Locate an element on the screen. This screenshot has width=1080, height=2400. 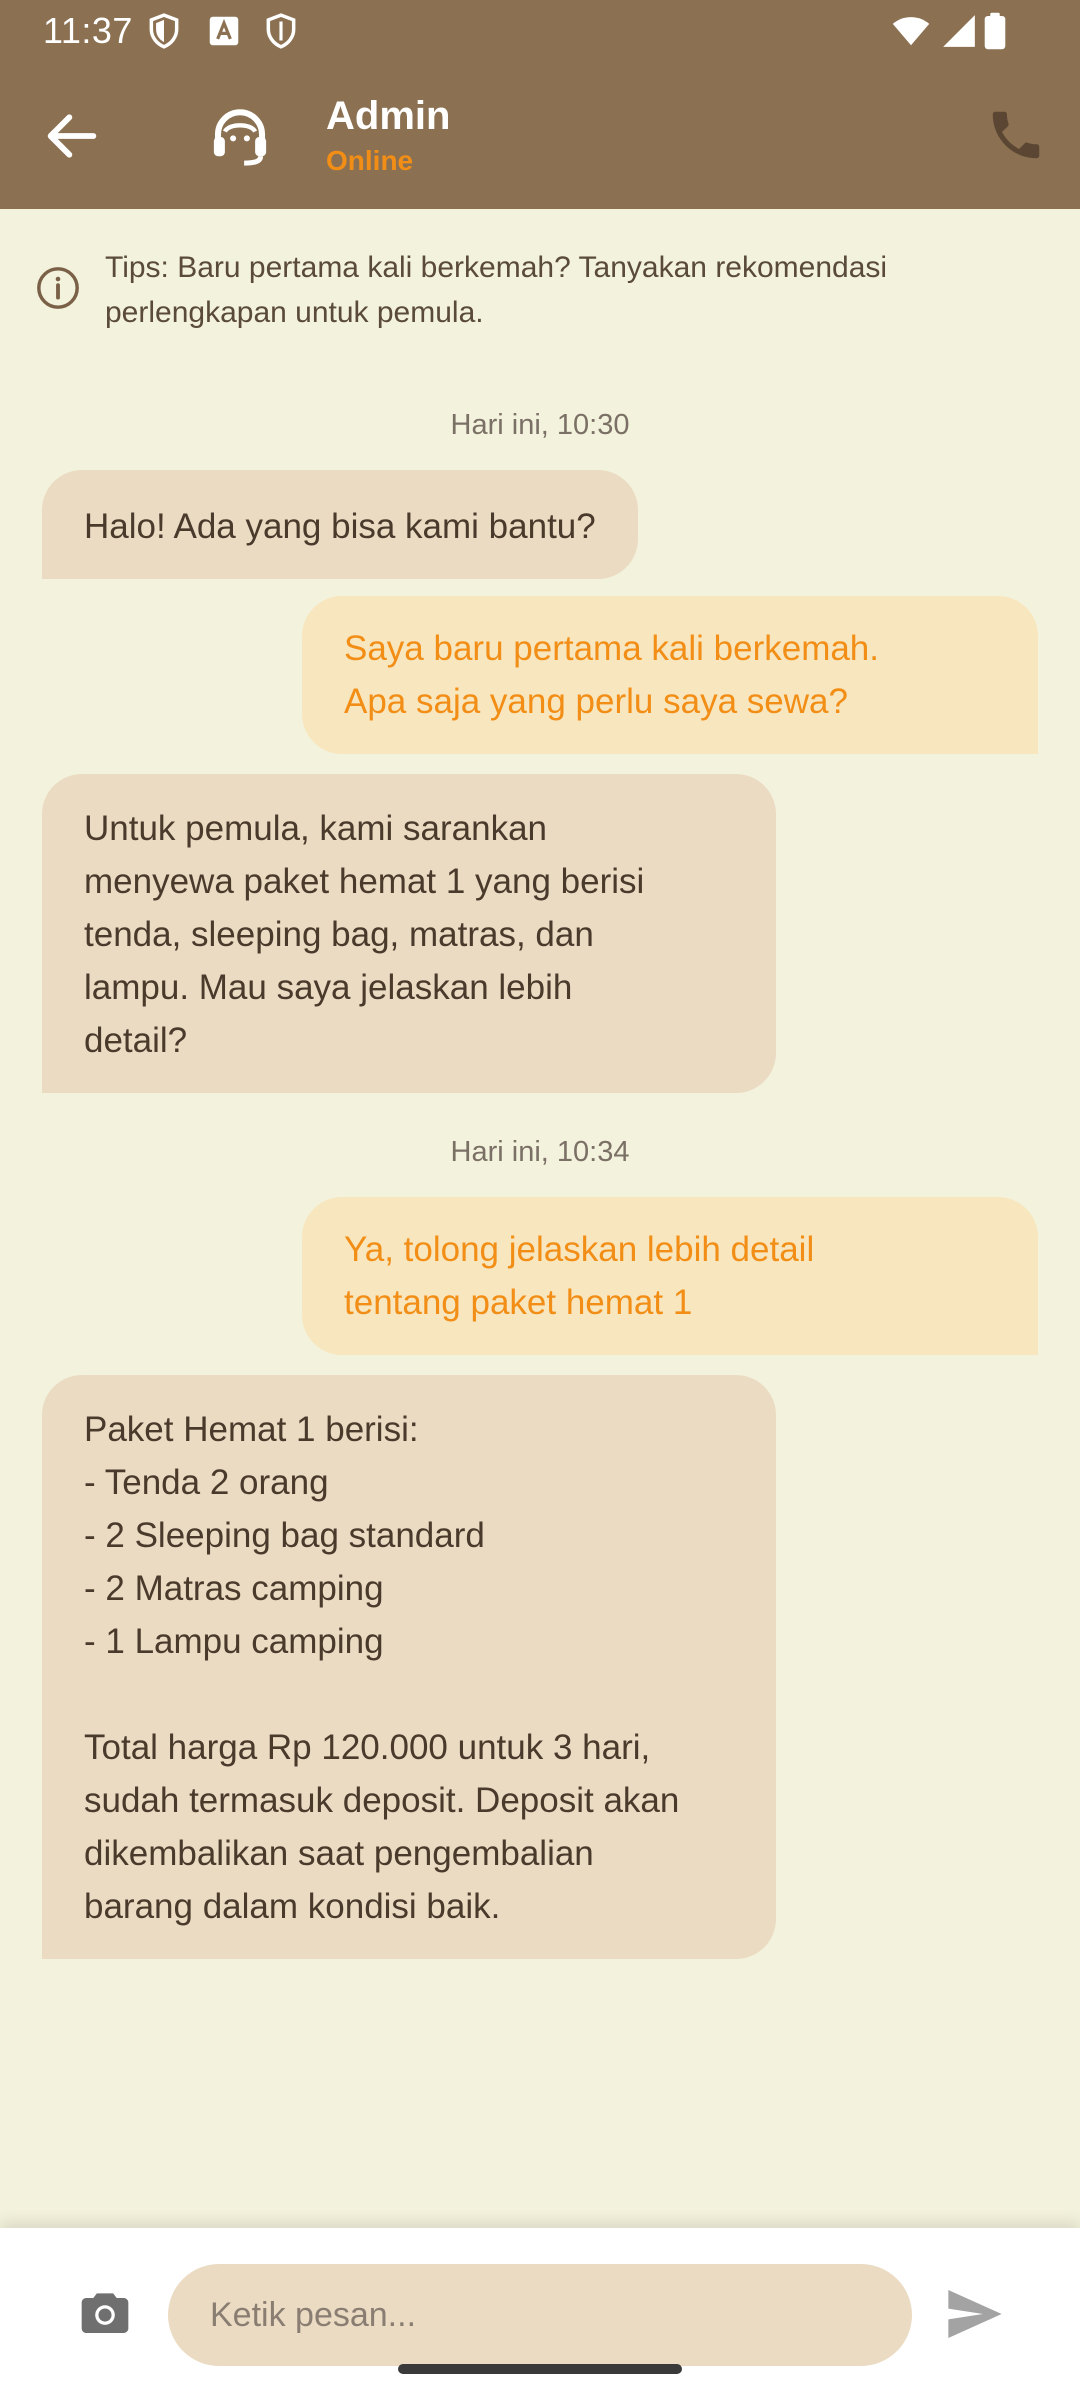
back-button is located at coordinates (72, 136).